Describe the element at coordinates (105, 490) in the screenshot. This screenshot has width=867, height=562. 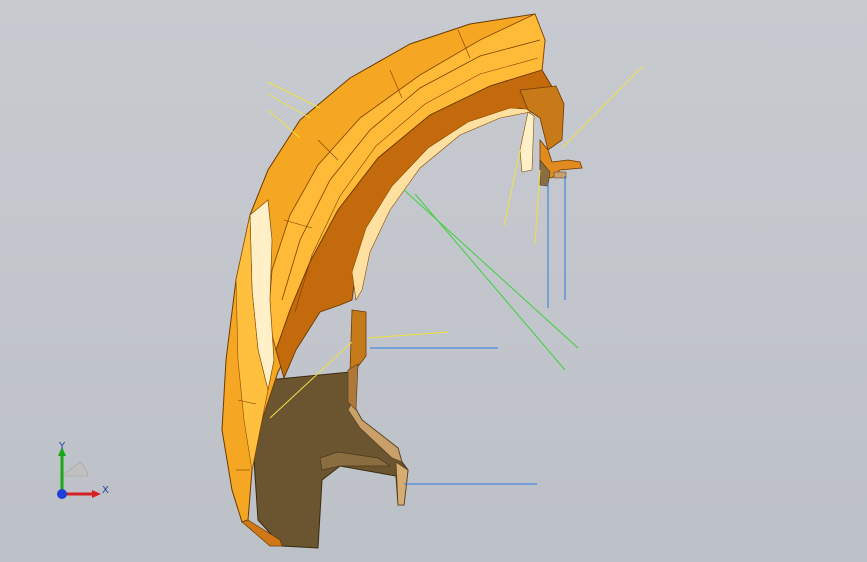
I see `x-axis-label: X` at that location.